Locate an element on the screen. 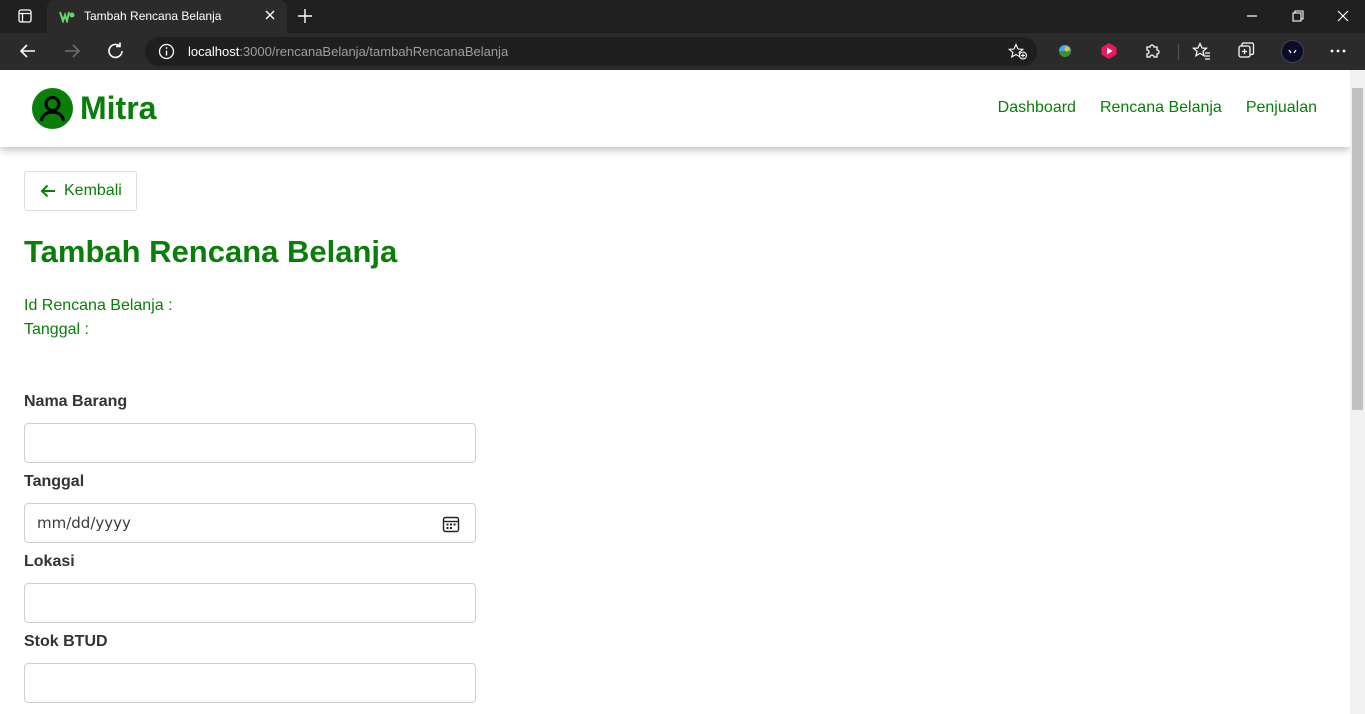  favorites-icon is located at coordinates (1202, 51).